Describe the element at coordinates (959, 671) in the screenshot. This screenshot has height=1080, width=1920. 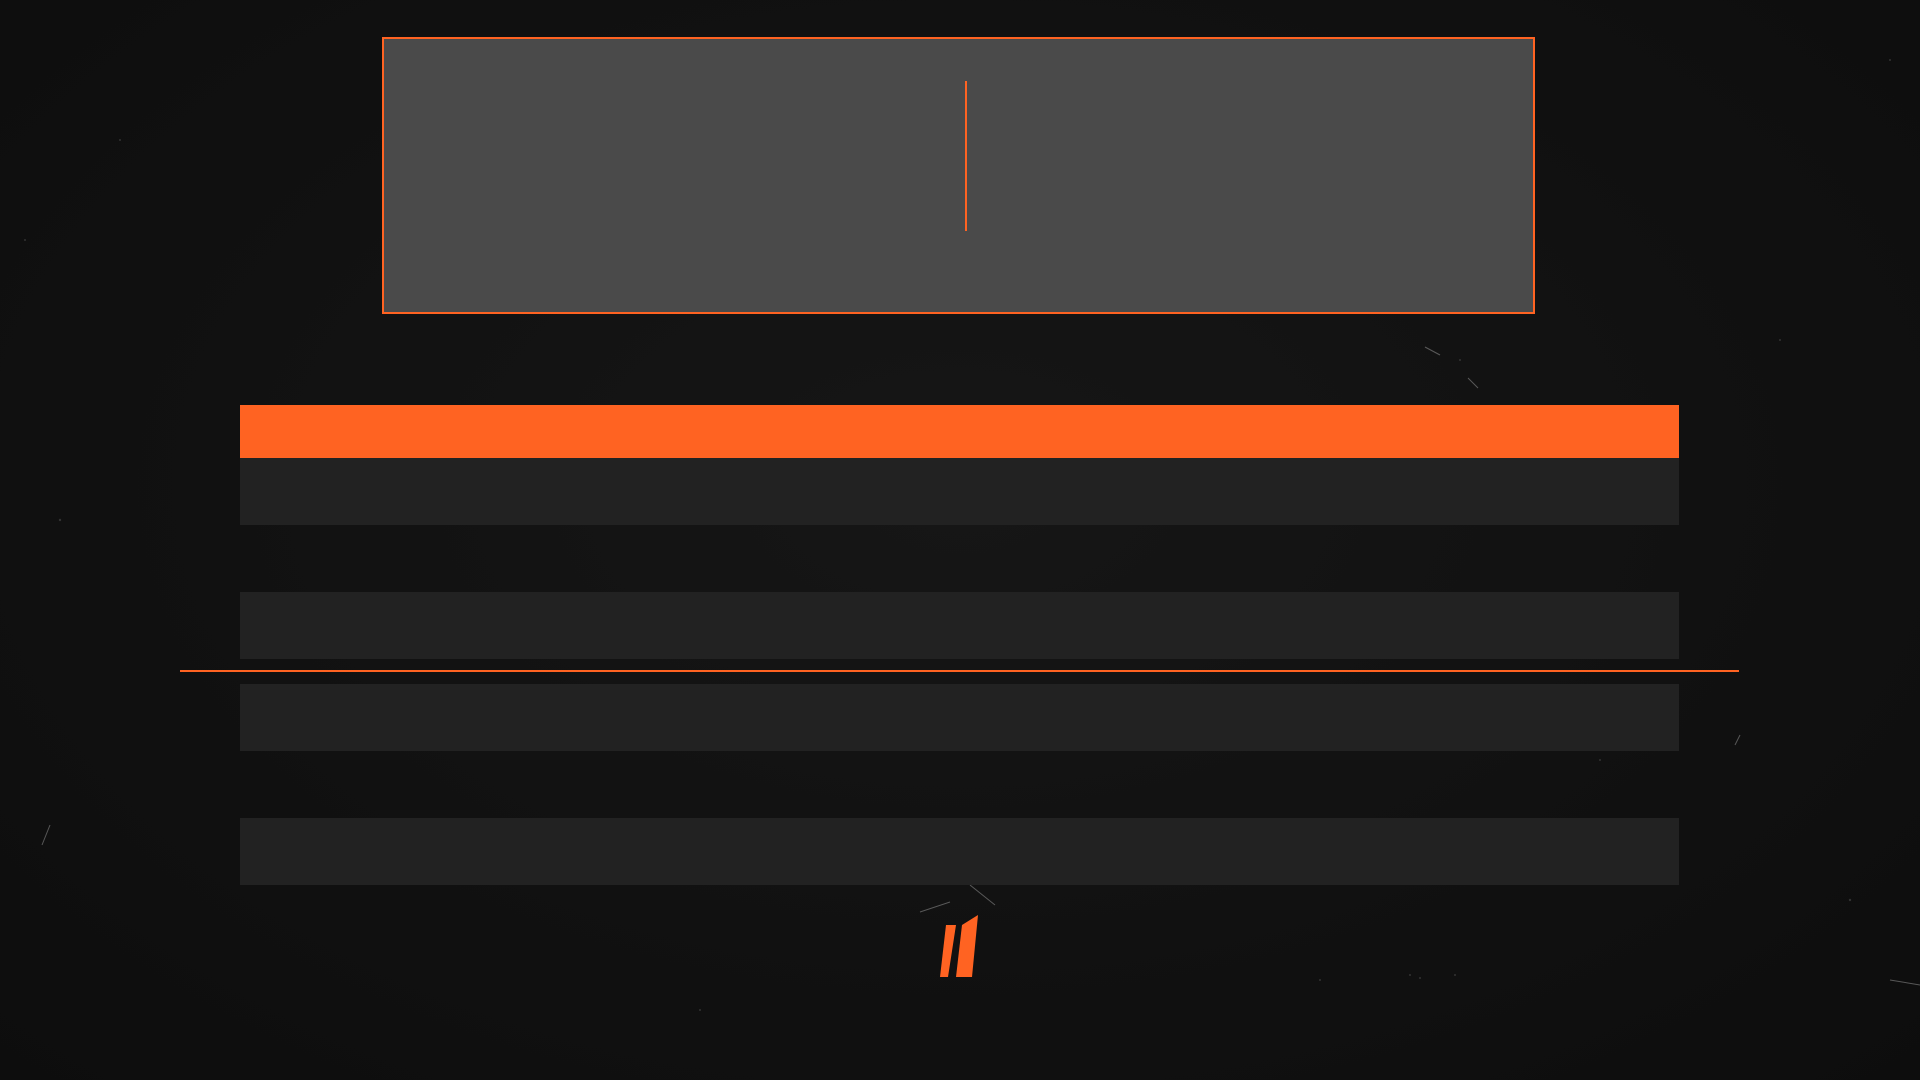
I see `divider-line` at that location.